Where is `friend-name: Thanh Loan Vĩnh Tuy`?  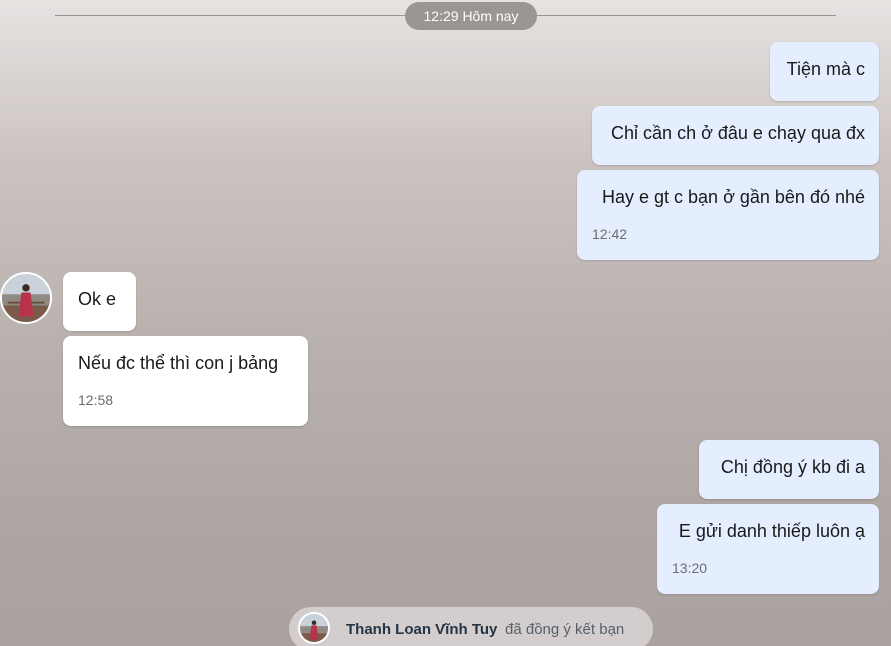 friend-name: Thanh Loan Vĩnh Tuy is located at coordinates (421, 629).